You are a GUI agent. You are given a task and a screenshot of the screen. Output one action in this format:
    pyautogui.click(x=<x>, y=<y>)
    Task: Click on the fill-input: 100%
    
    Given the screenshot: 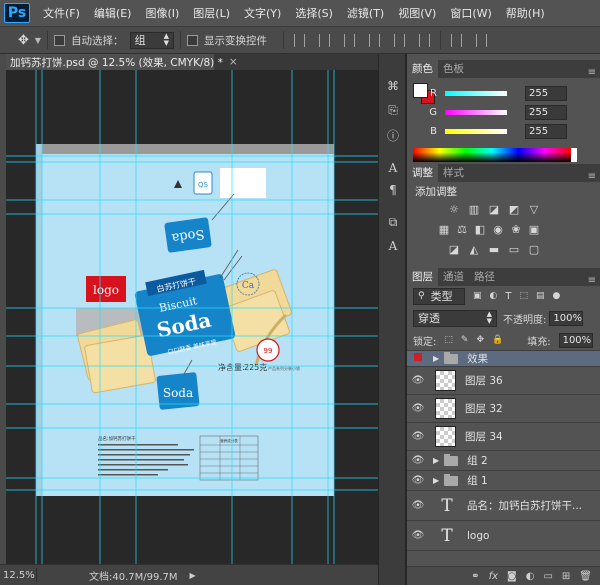 What is the action you would take?
    pyautogui.click(x=575, y=340)
    